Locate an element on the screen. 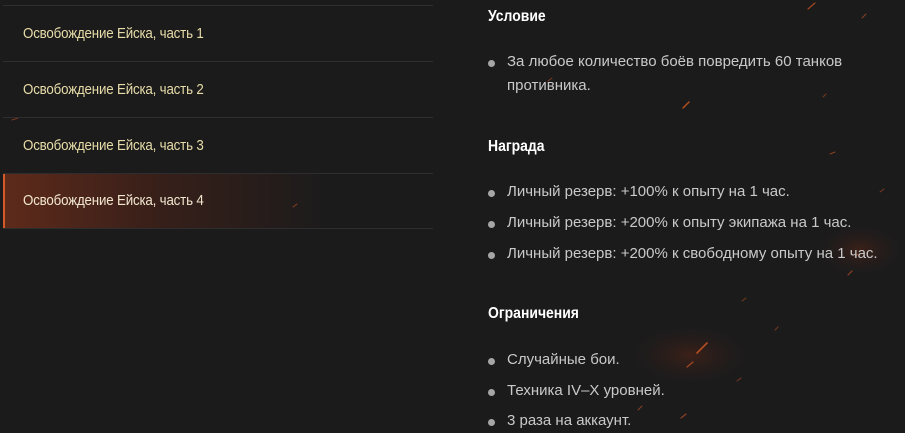 The height and width of the screenshot is (433, 905). restriction-text: 3 раза на аккаунт. is located at coordinates (569, 420).